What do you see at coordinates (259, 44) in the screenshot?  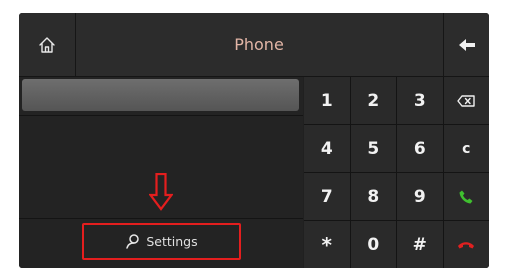 I see `page-title: Phone` at bounding box center [259, 44].